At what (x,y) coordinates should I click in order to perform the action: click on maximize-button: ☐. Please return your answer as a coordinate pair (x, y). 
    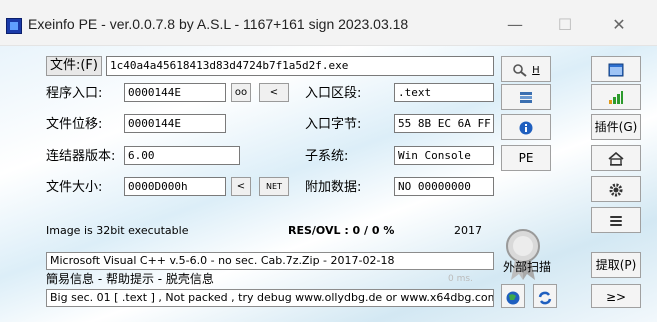
    Looking at the image, I should click on (565, 25).